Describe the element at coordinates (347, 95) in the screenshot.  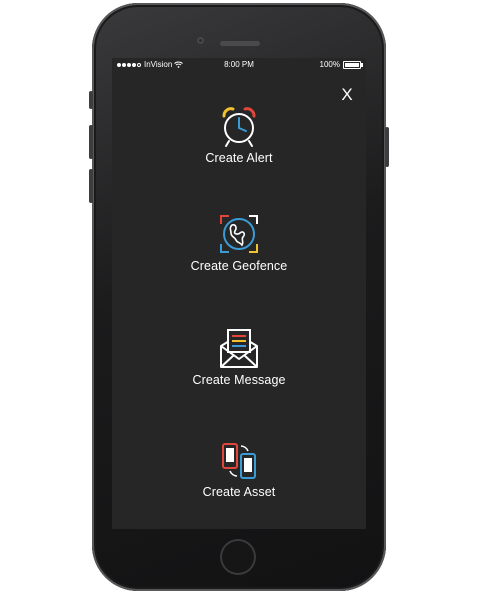
I see `close-button: X` at that location.